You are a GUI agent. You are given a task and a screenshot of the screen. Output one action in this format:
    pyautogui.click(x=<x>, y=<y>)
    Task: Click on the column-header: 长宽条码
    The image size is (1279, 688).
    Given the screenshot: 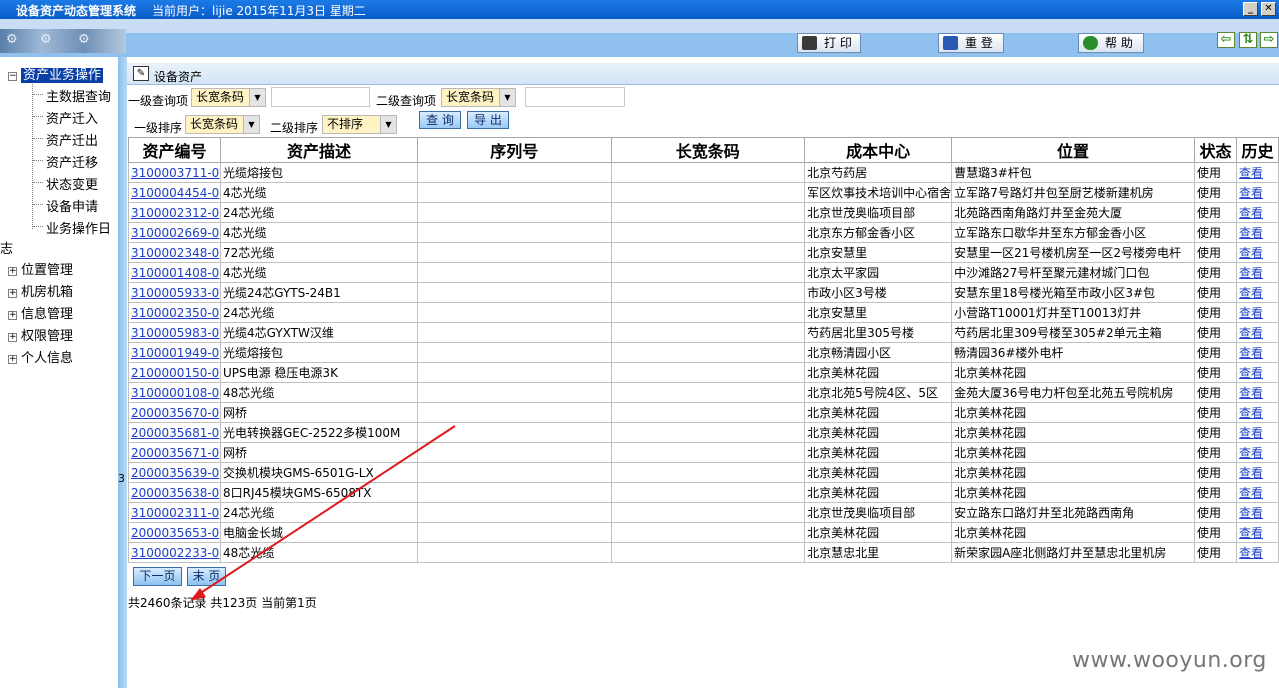 What is the action you would take?
    pyautogui.click(x=708, y=150)
    